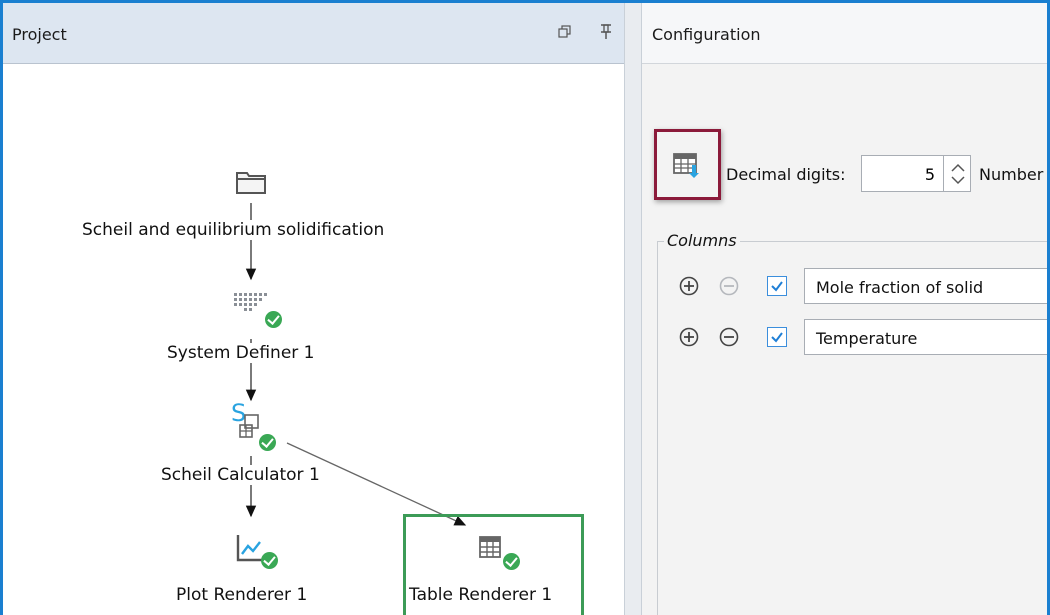 The width and height of the screenshot is (1050, 615). Describe the element at coordinates (706, 34) in the screenshot. I see `configuration-panel-title: Configuration` at that location.